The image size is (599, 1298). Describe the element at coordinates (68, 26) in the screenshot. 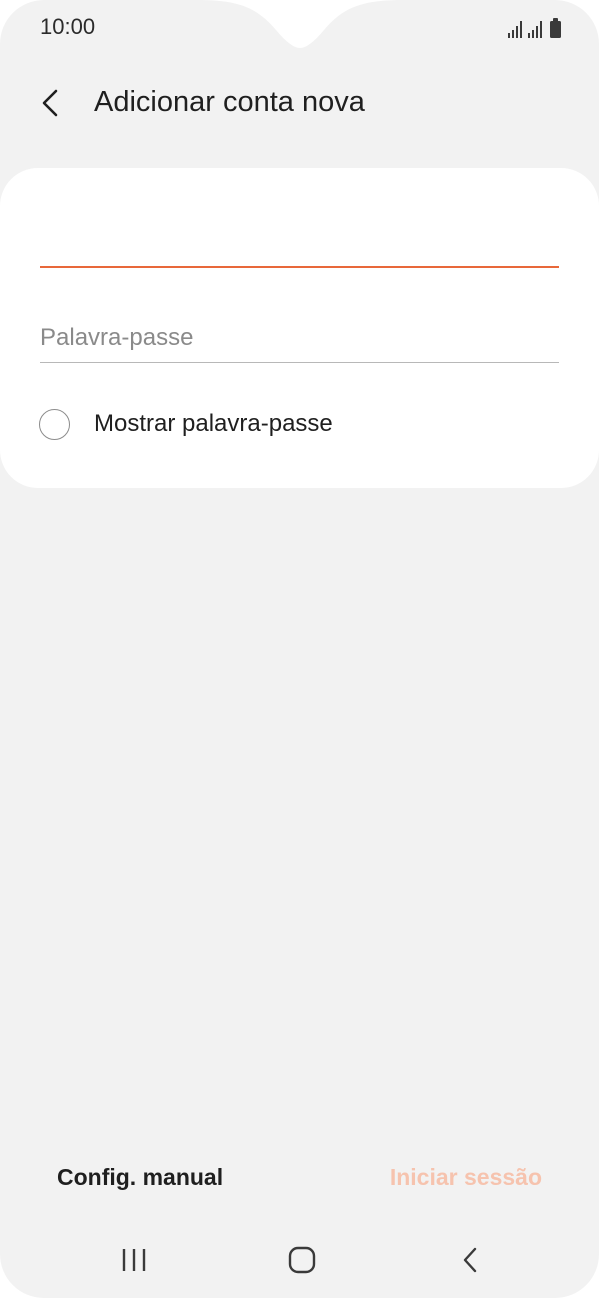

I see `status-time: 10:00` at that location.